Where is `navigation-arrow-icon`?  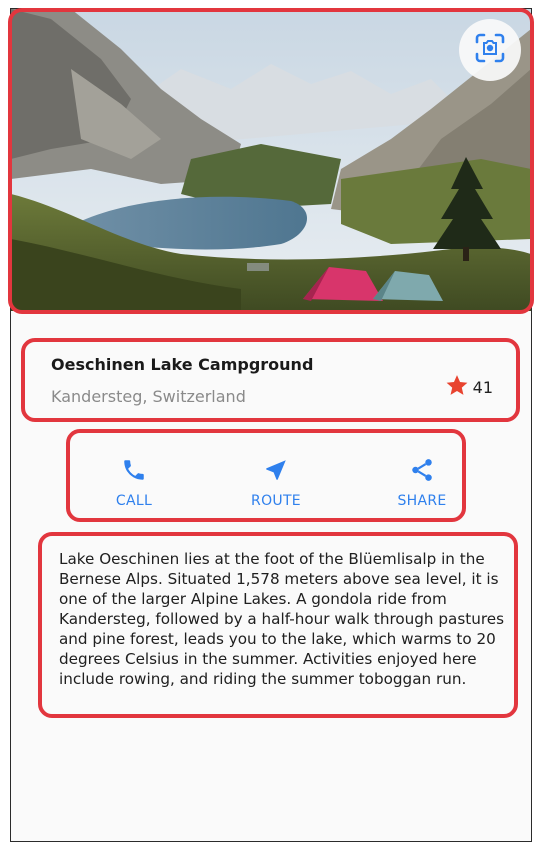 navigation-arrow-icon is located at coordinates (276, 466).